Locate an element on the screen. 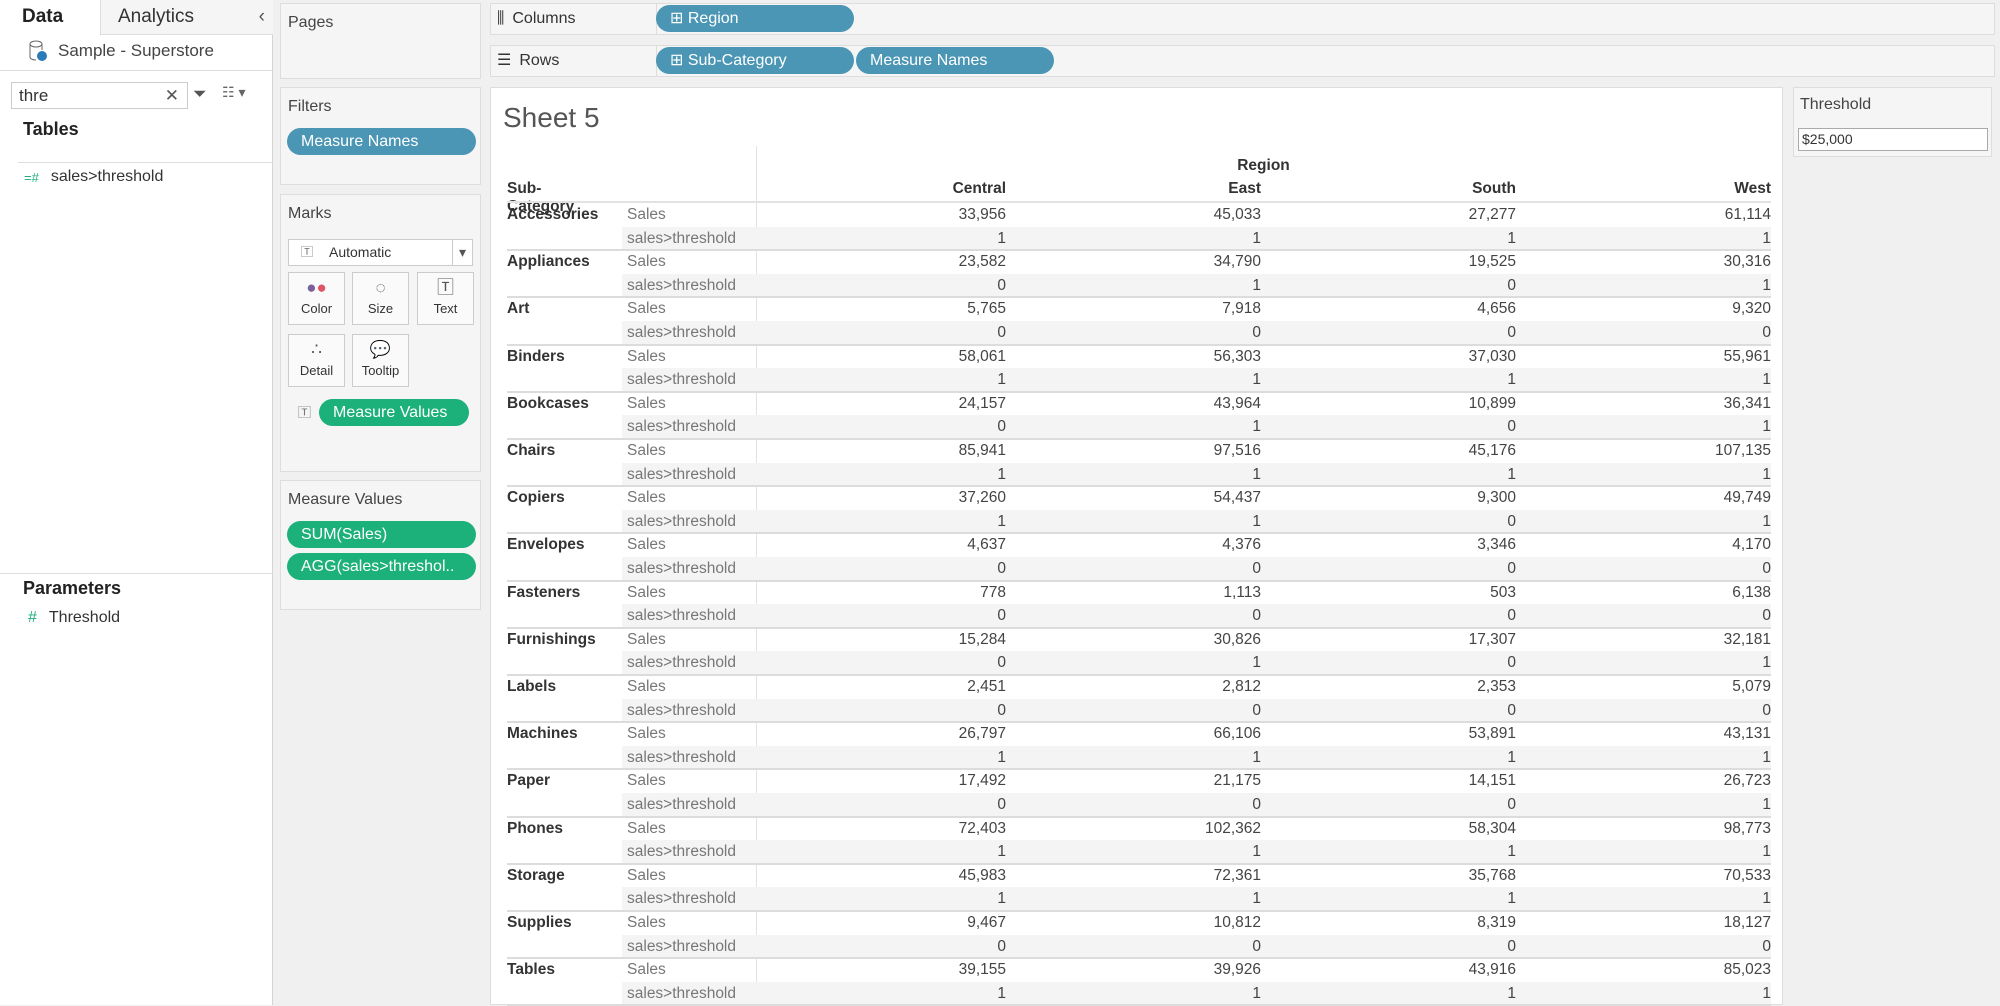  value-cell: 2,353 is located at coordinates (1416, 687).